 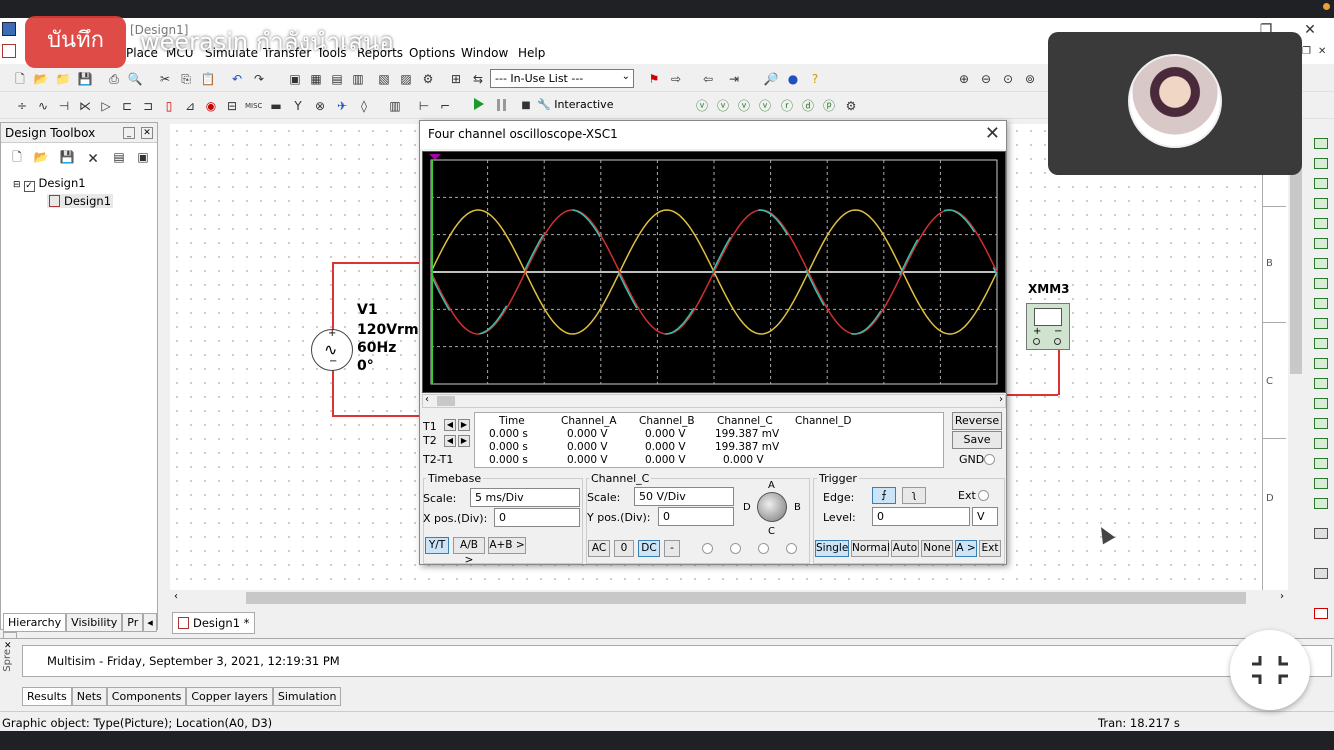 What do you see at coordinates (432, 53) in the screenshot?
I see `menu-options: Options` at bounding box center [432, 53].